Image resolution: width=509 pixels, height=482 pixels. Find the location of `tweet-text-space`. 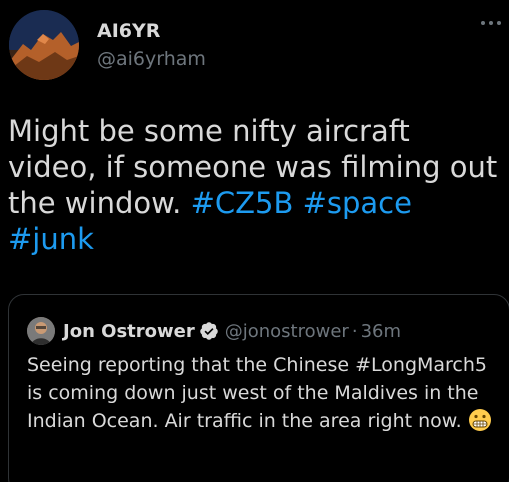

tweet-text-space is located at coordinates (297, 203).